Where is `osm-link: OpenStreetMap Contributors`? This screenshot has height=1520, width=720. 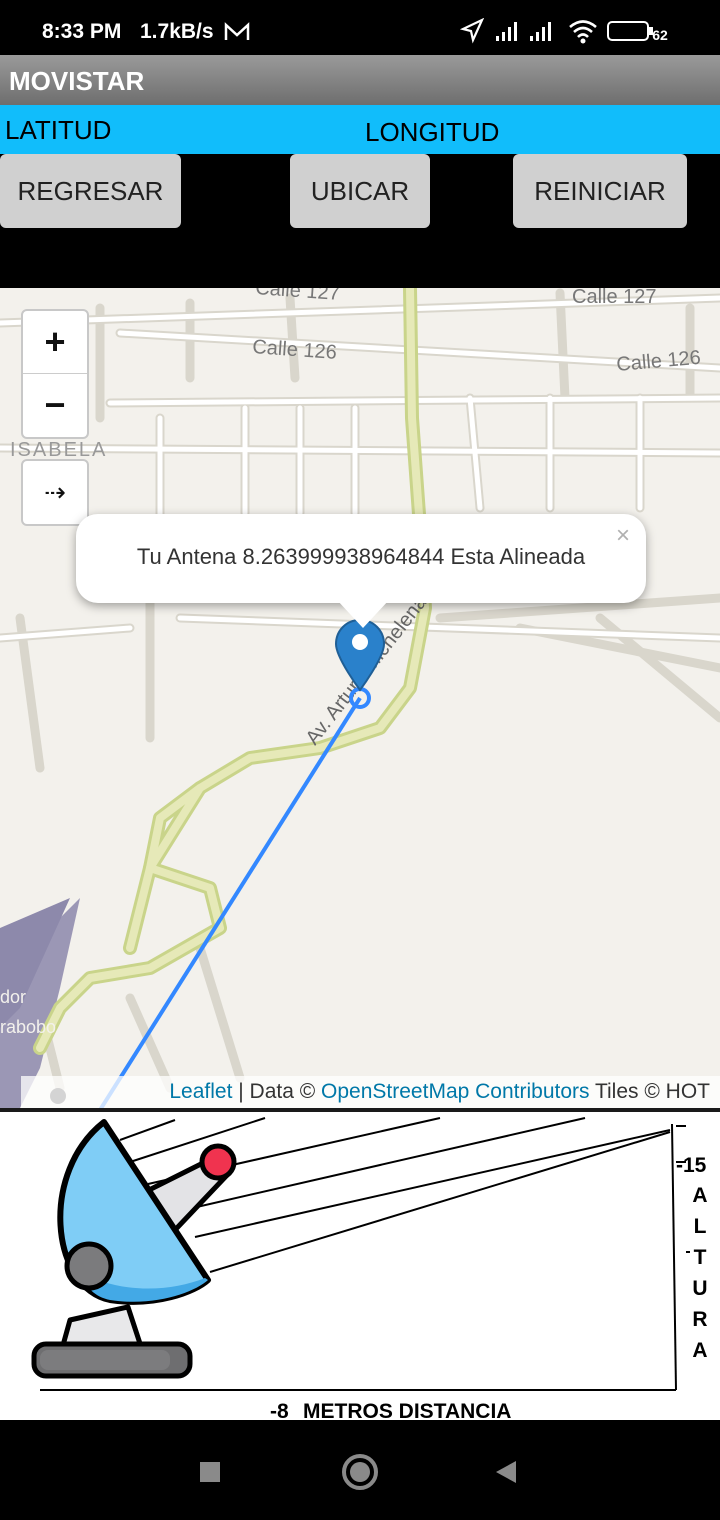
osm-link: OpenStreetMap Contributors is located at coordinates (455, 1091).